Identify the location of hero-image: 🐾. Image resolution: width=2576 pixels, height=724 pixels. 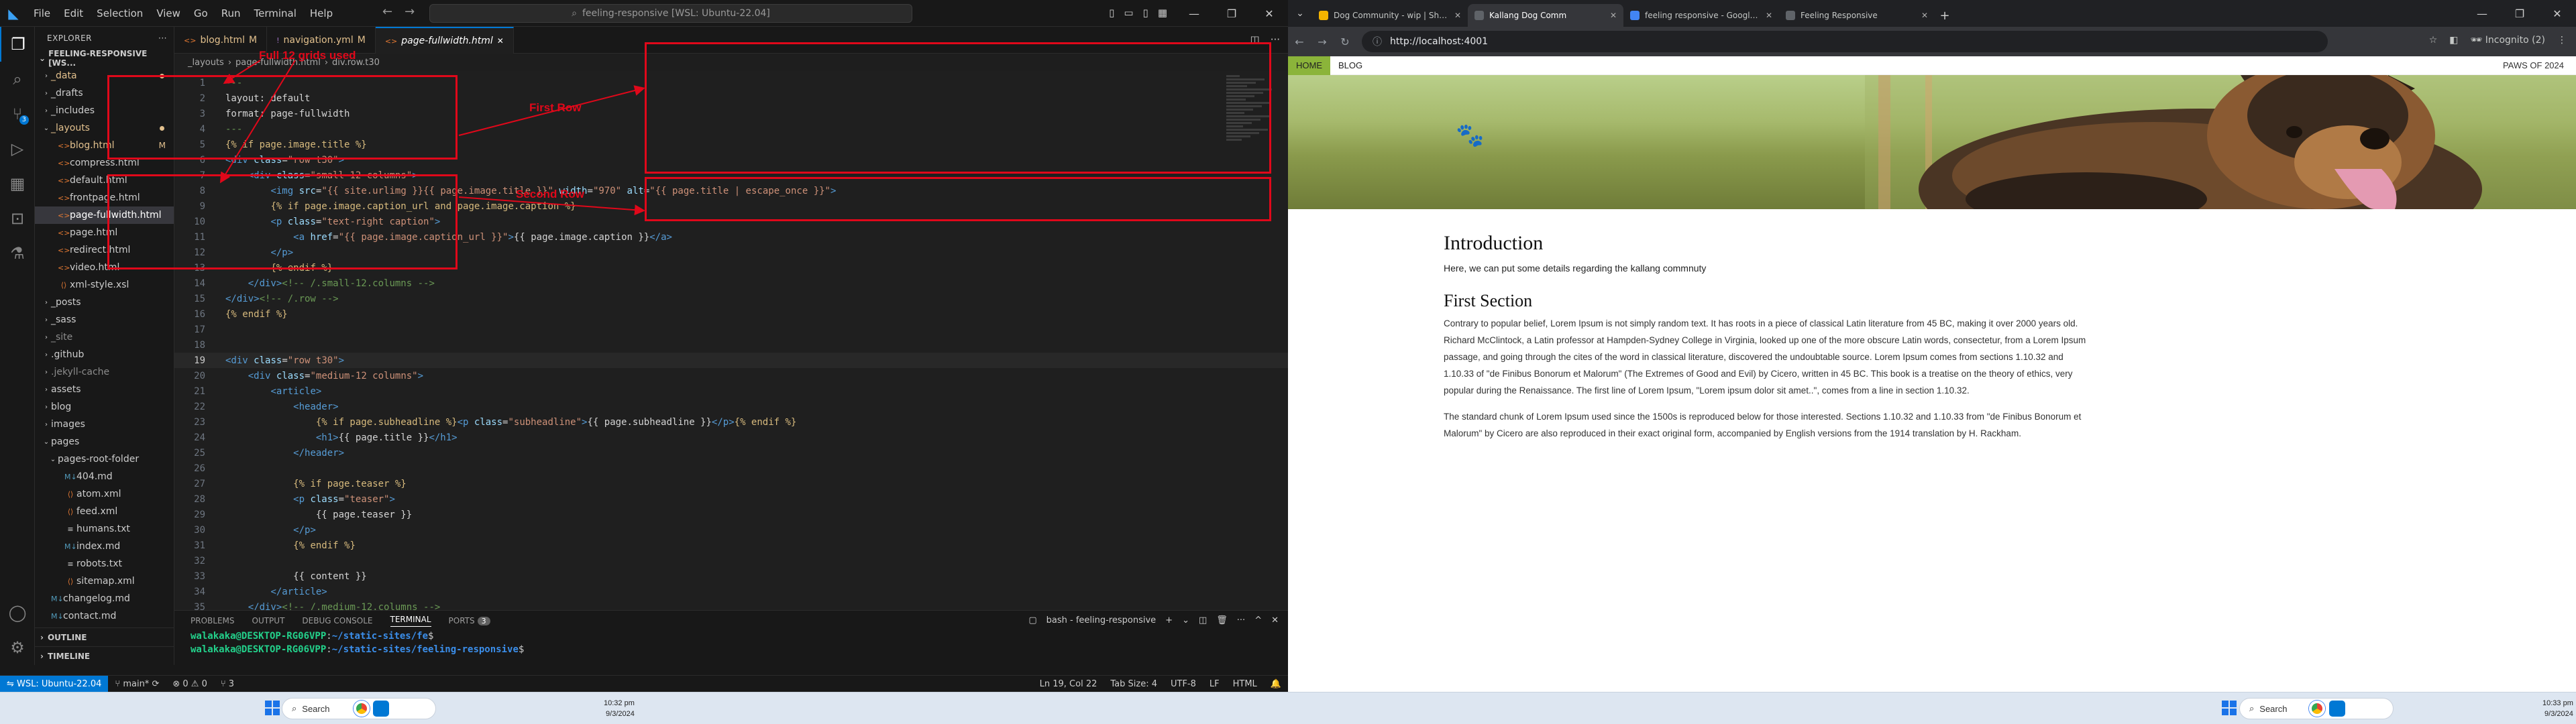
(1932, 142).